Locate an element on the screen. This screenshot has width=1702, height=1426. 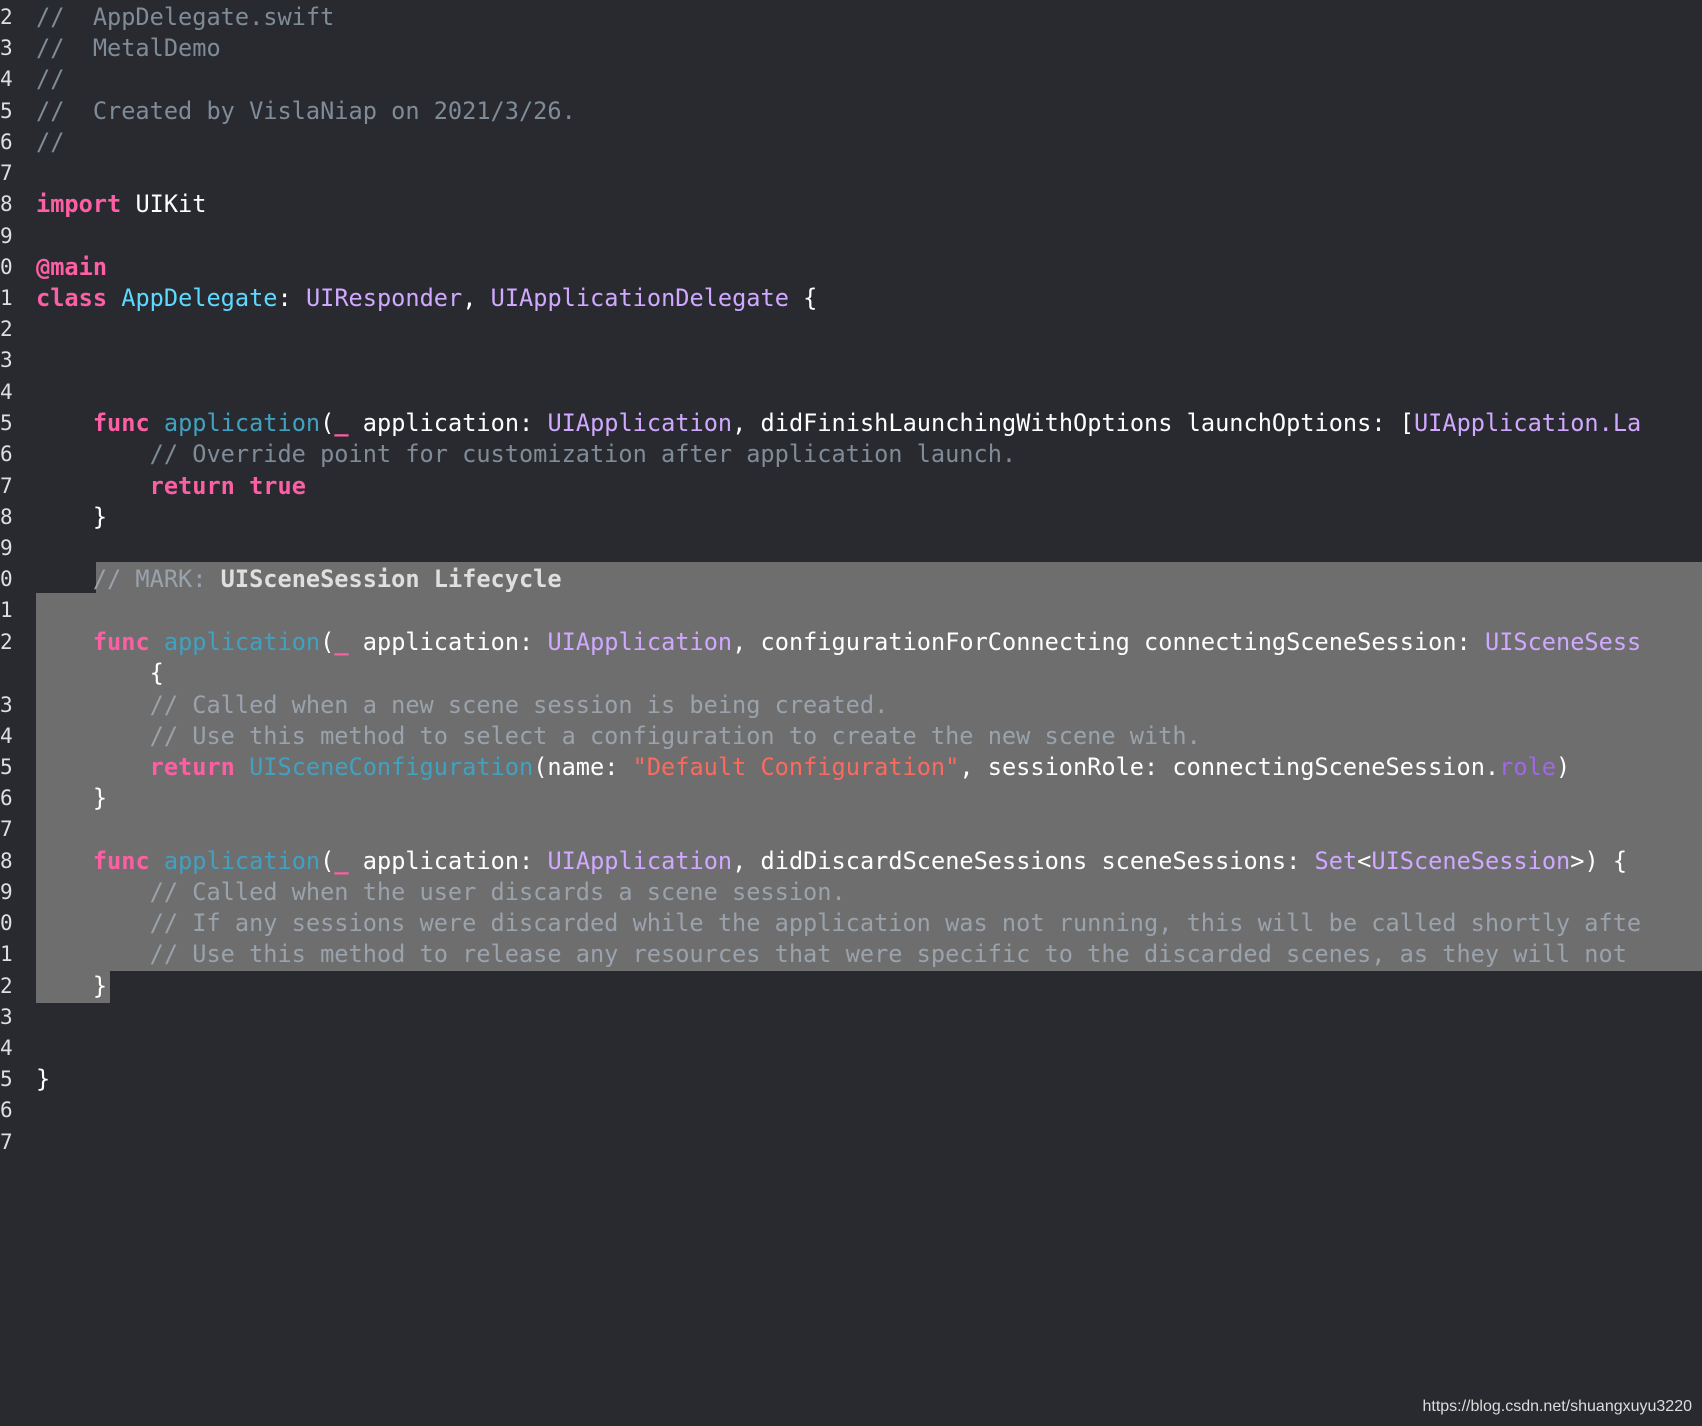
code-line: 2 // AppDelegate.swift is located at coordinates (851, 17).